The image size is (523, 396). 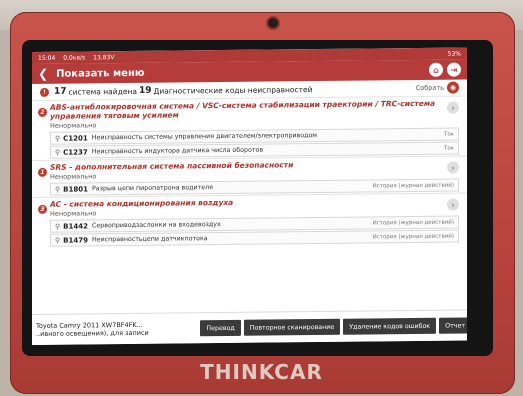 What do you see at coordinates (454, 54) in the screenshot?
I see `status-battery: 53%` at bounding box center [454, 54].